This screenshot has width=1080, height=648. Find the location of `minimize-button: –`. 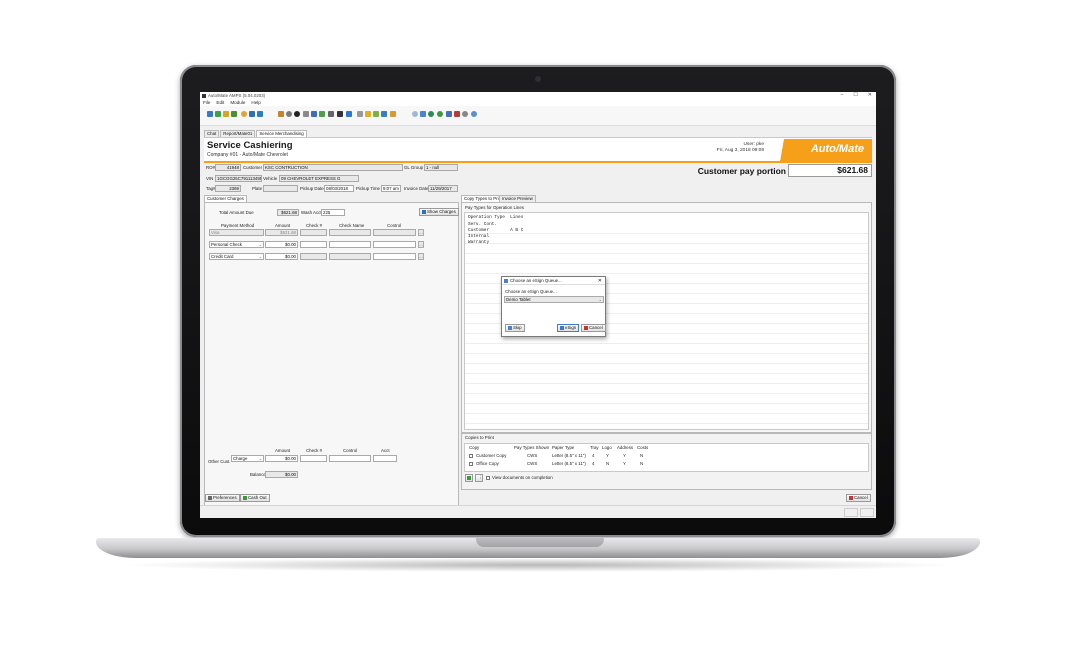

minimize-button: – is located at coordinates (842, 95).